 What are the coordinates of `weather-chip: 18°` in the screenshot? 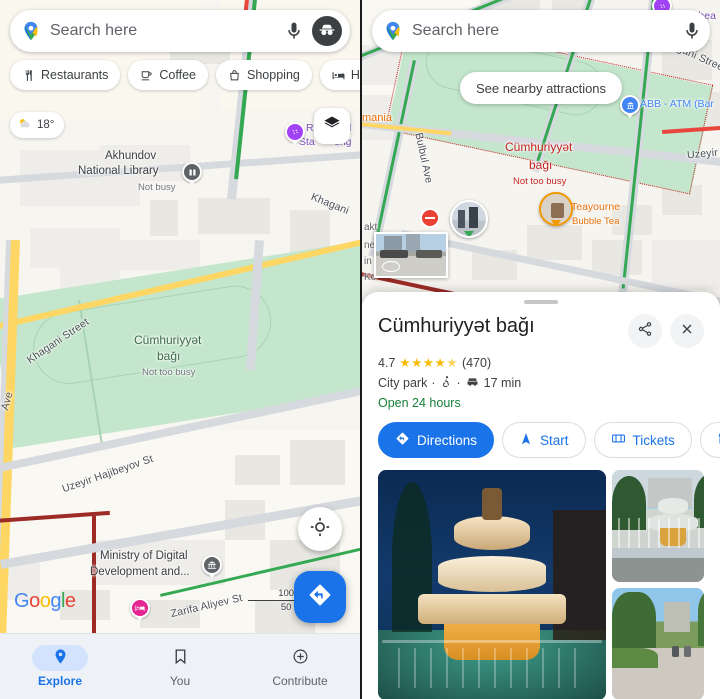 It's located at (37, 125).